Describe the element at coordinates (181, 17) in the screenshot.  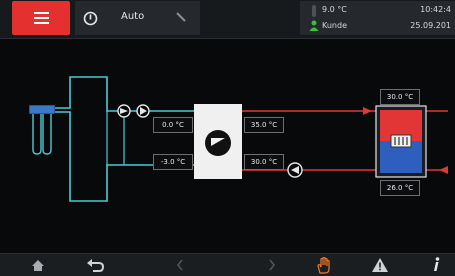
I see `edit-icon` at that location.